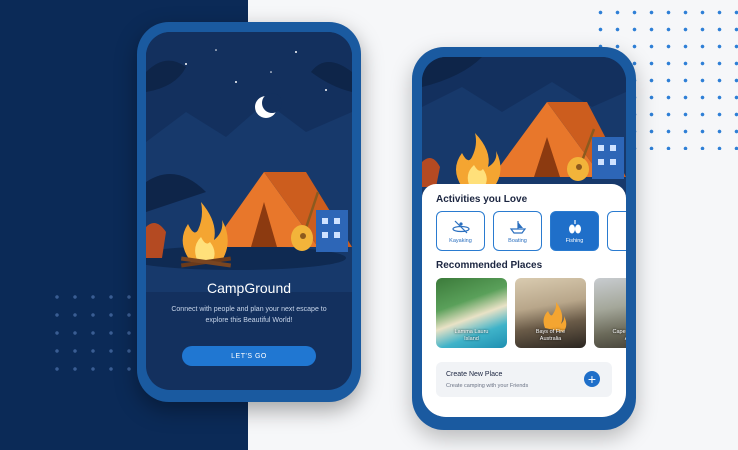 The image size is (738, 450). I want to click on fish-icon, so click(574, 226).